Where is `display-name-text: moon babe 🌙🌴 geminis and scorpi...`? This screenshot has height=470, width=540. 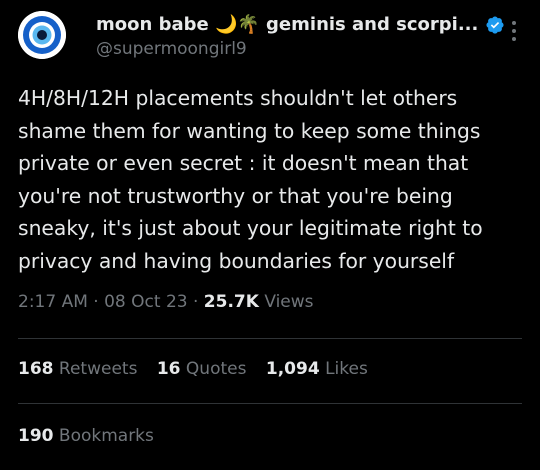
display-name-text: moon babe 🌙🌴 geminis and scorpi... is located at coordinates (287, 25).